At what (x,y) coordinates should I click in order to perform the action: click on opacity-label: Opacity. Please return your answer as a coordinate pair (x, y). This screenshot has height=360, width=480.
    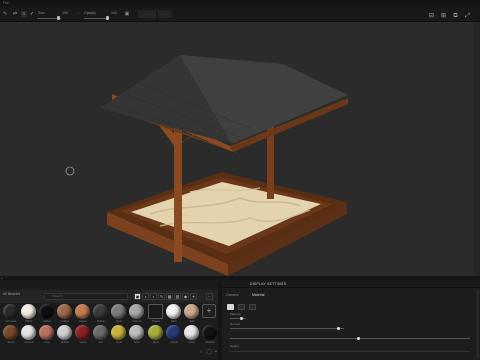
    Looking at the image, I should click on (90, 13).